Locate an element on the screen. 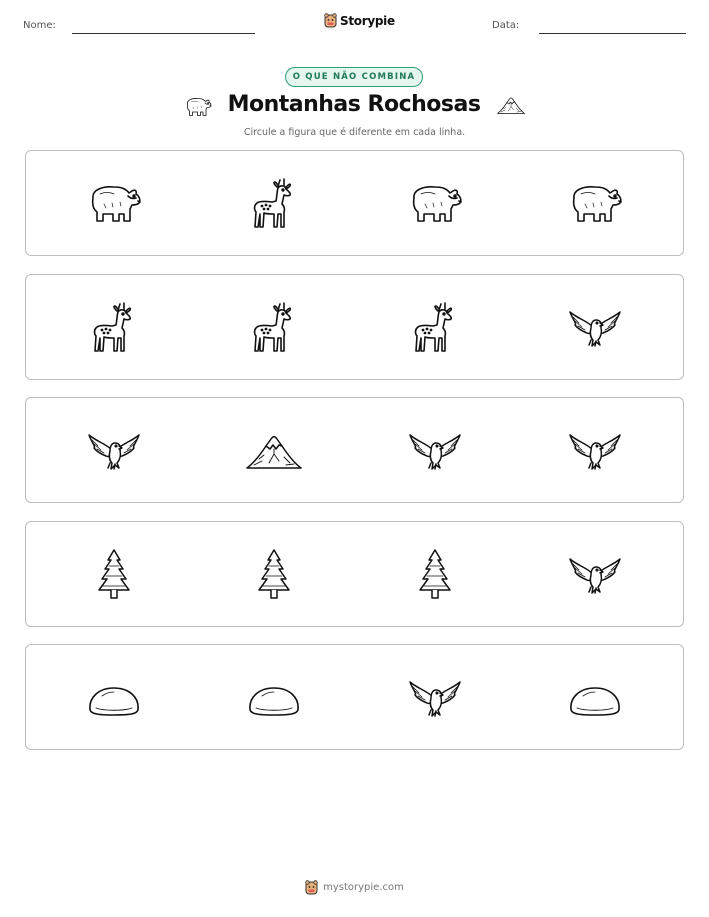  storypie-logo: Storypie is located at coordinates (359, 20).